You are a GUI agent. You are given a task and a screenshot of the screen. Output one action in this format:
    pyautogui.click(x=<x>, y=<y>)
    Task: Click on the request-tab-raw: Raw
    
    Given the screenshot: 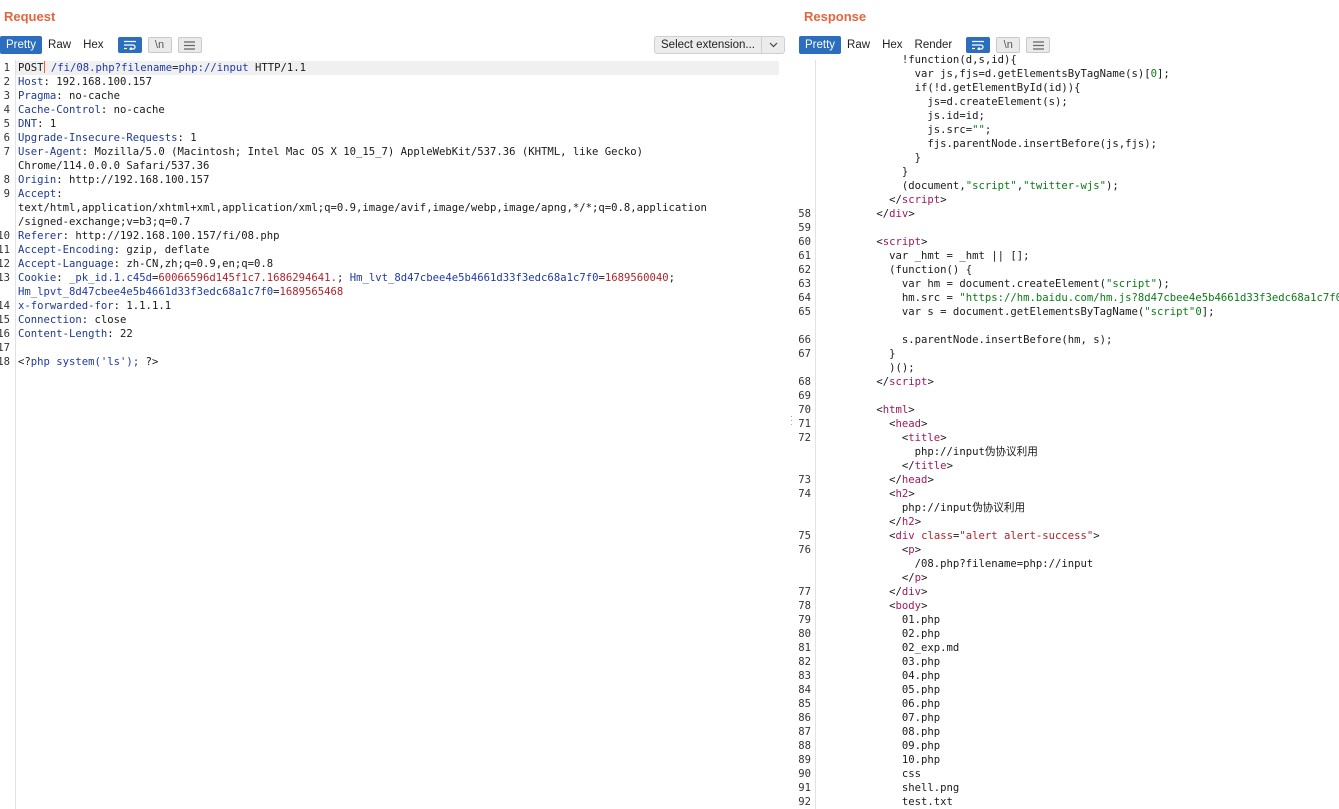 What is the action you would take?
    pyautogui.click(x=59, y=45)
    